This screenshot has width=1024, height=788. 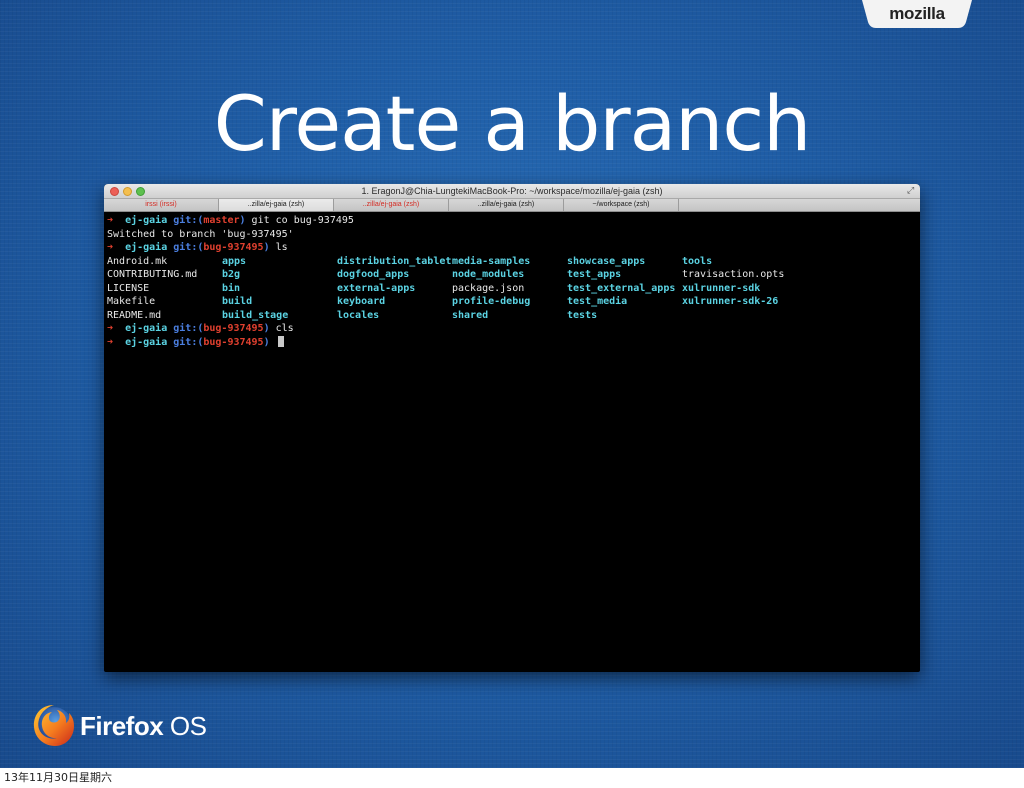 What do you see at coordinates (276, 205) in the screenshot?
I see `tab-ej-gaia-1: ..zilla/ej-gaia (zsh)` at bounding box center [276, 205].